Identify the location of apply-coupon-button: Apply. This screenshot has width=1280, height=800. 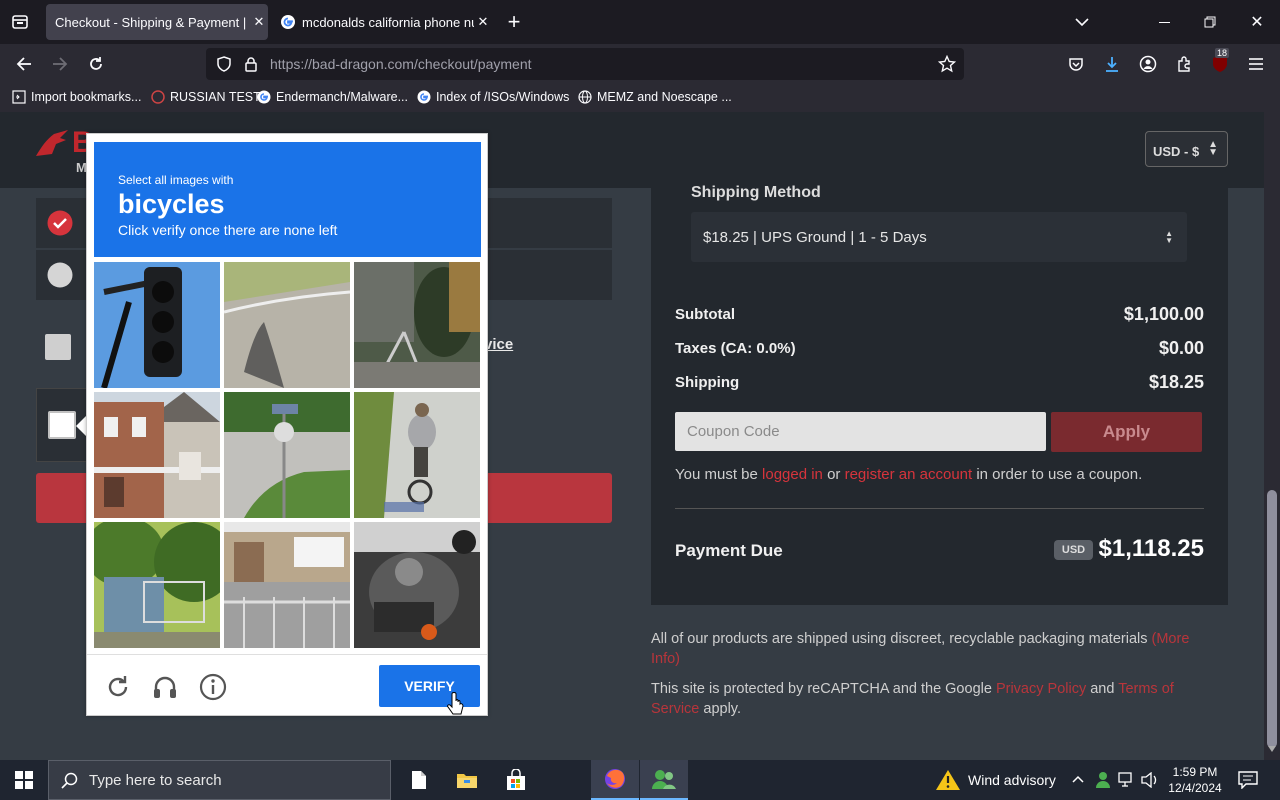
(1126, 432).